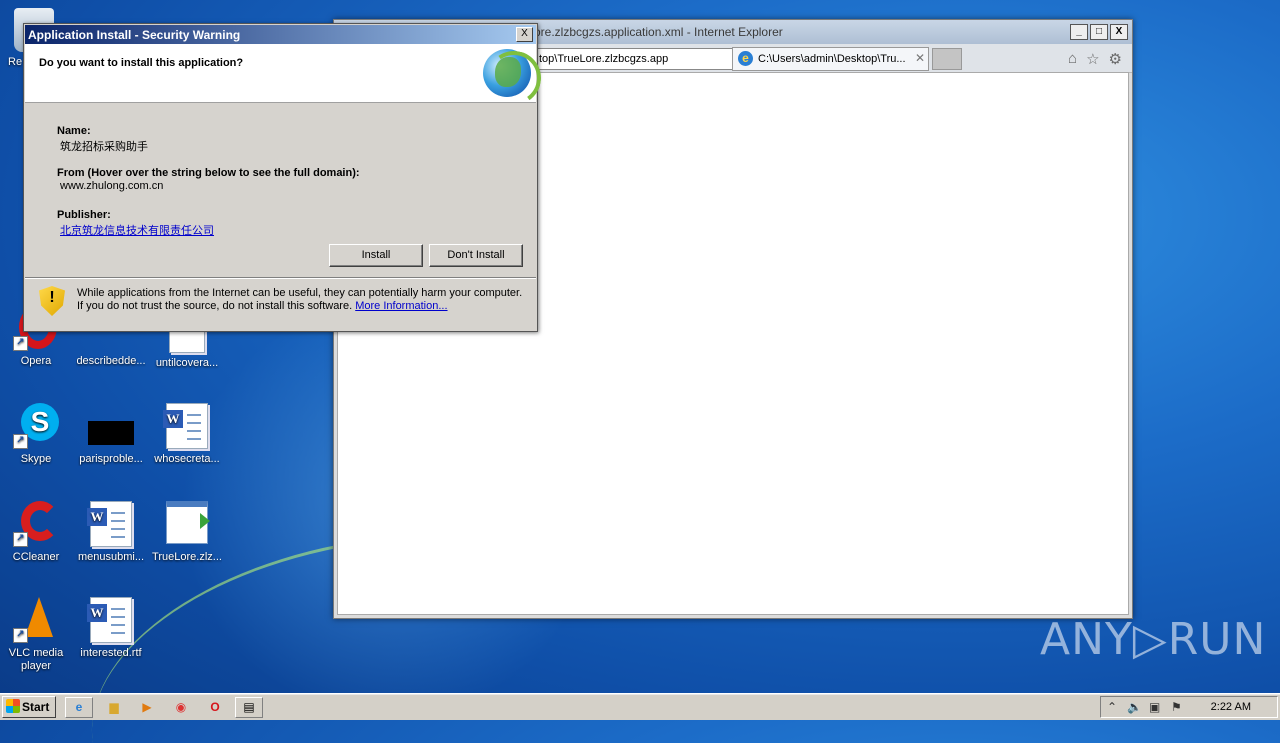  I want to click on install-button: Install, so click(376, 255).